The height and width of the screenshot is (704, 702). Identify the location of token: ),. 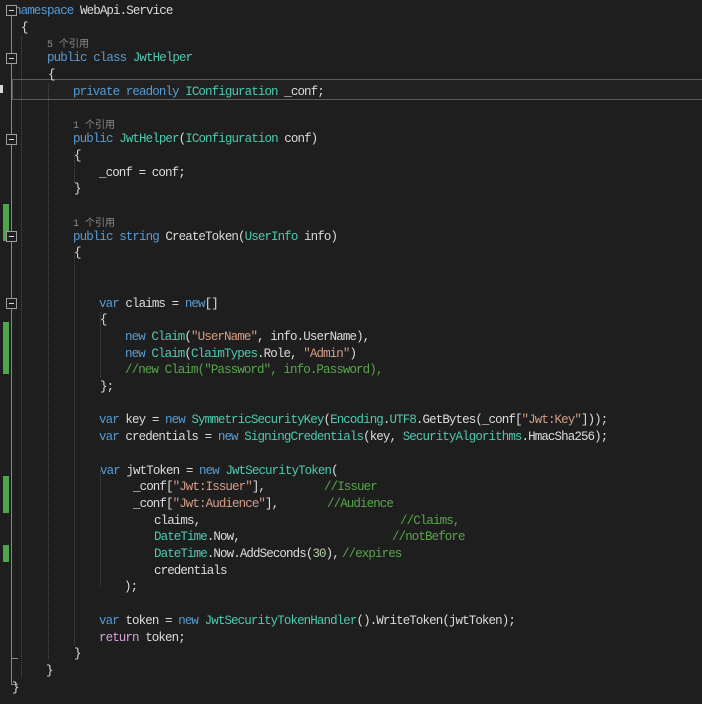
(332, 554).